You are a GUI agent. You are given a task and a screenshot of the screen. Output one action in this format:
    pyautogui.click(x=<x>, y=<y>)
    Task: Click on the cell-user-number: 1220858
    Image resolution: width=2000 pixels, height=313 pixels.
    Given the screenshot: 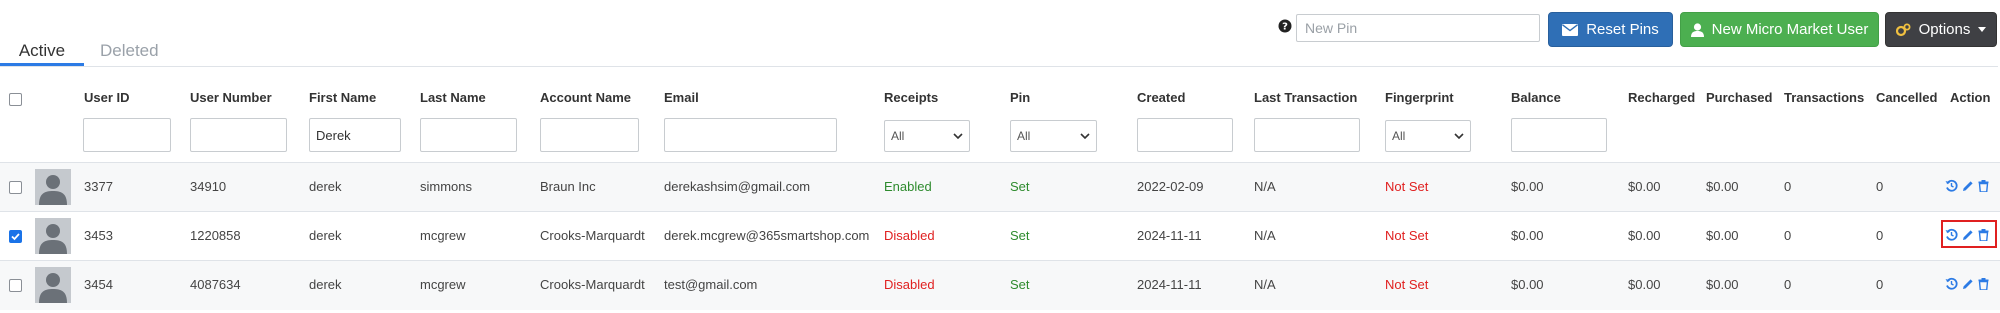 What is the action you would take?
    pyautogui.click(x=215, y=235)
    